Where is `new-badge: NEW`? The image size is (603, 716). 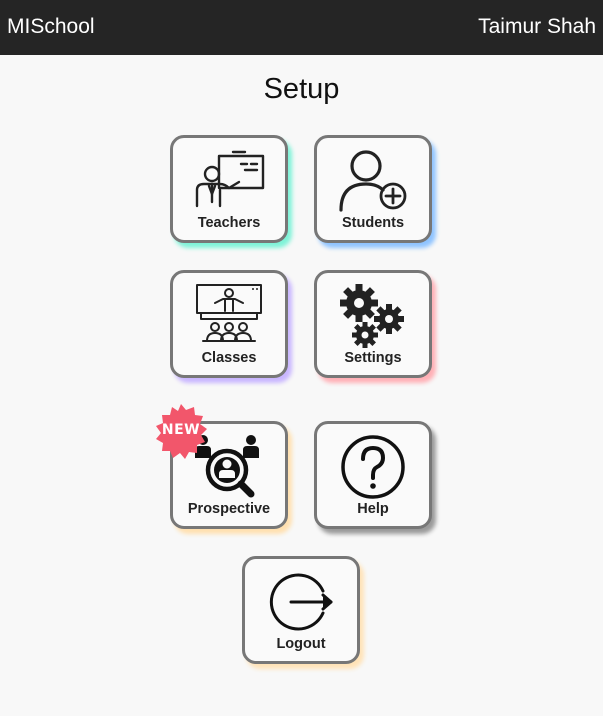 new-badge: NEW is located at coordinates (181, 431).